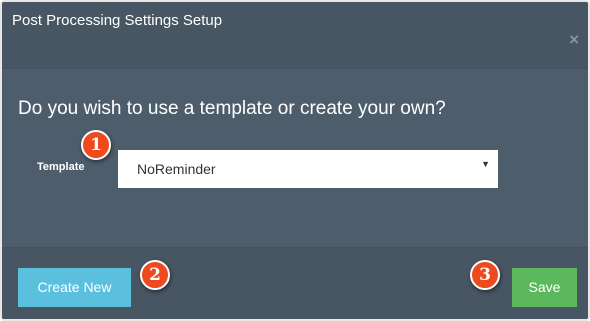  I want to click on save-button: Save, so click(544, 287).